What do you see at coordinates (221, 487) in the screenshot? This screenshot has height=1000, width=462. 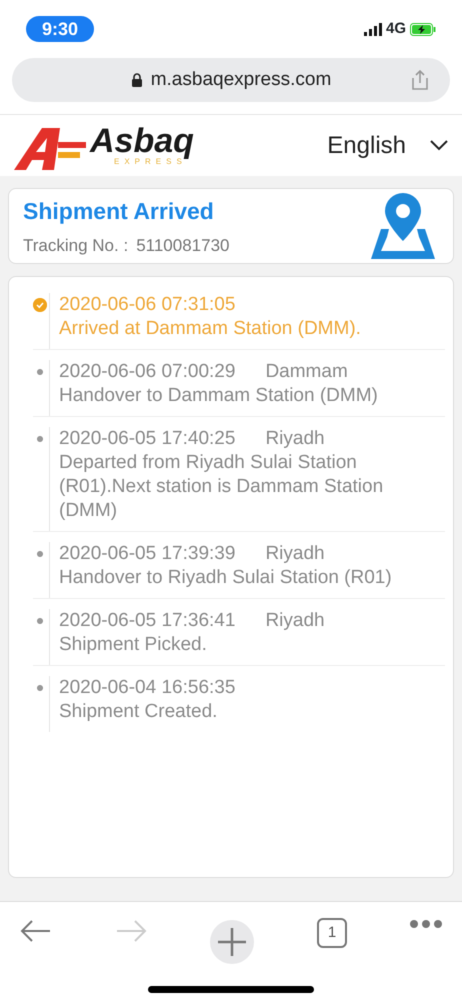 I see `event-description: Departed from Riyadh Sulai Station (R01).Next station is Dammam Station (DMM)` at bounding box center [221, 487].